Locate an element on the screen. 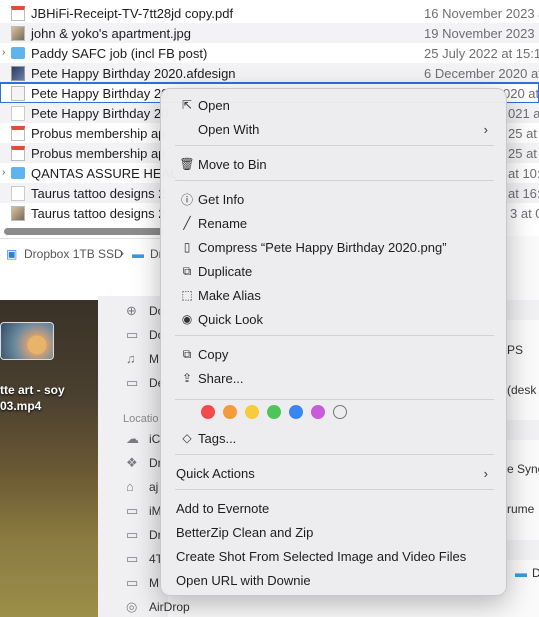 Image resolution: width=539 pixels, height=617 pixels. tag-green-button is located at coordinates (274, 412).